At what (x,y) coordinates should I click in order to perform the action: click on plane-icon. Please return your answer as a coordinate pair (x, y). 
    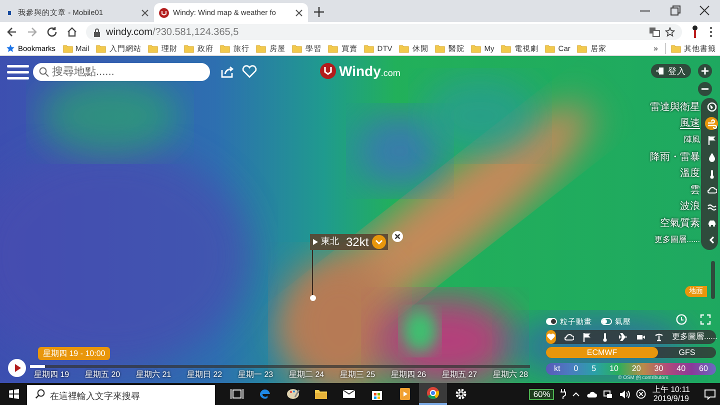
    Looking at the image, I should click on (623, 337).